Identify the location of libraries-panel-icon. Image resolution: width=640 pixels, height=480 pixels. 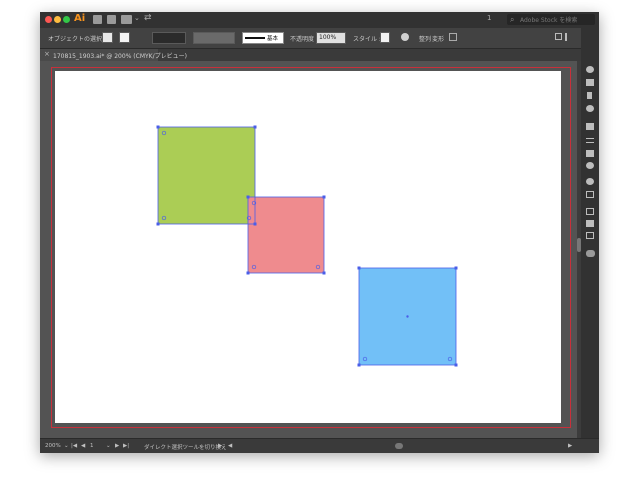
(590, 253).